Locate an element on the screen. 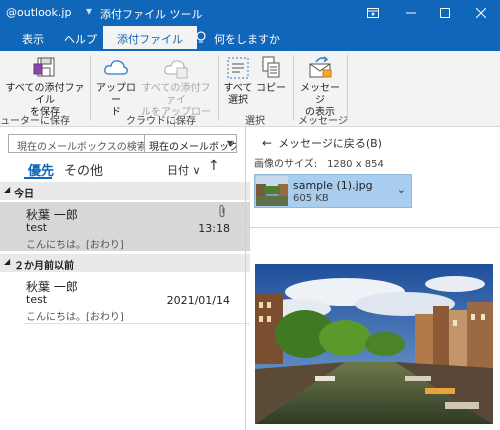 The height and width of the screenshot is (430, 500). message-row: 秋葉 一郎 test こんにちは。[おわり] 2021/01/14 is located at coordinates (125, 298).